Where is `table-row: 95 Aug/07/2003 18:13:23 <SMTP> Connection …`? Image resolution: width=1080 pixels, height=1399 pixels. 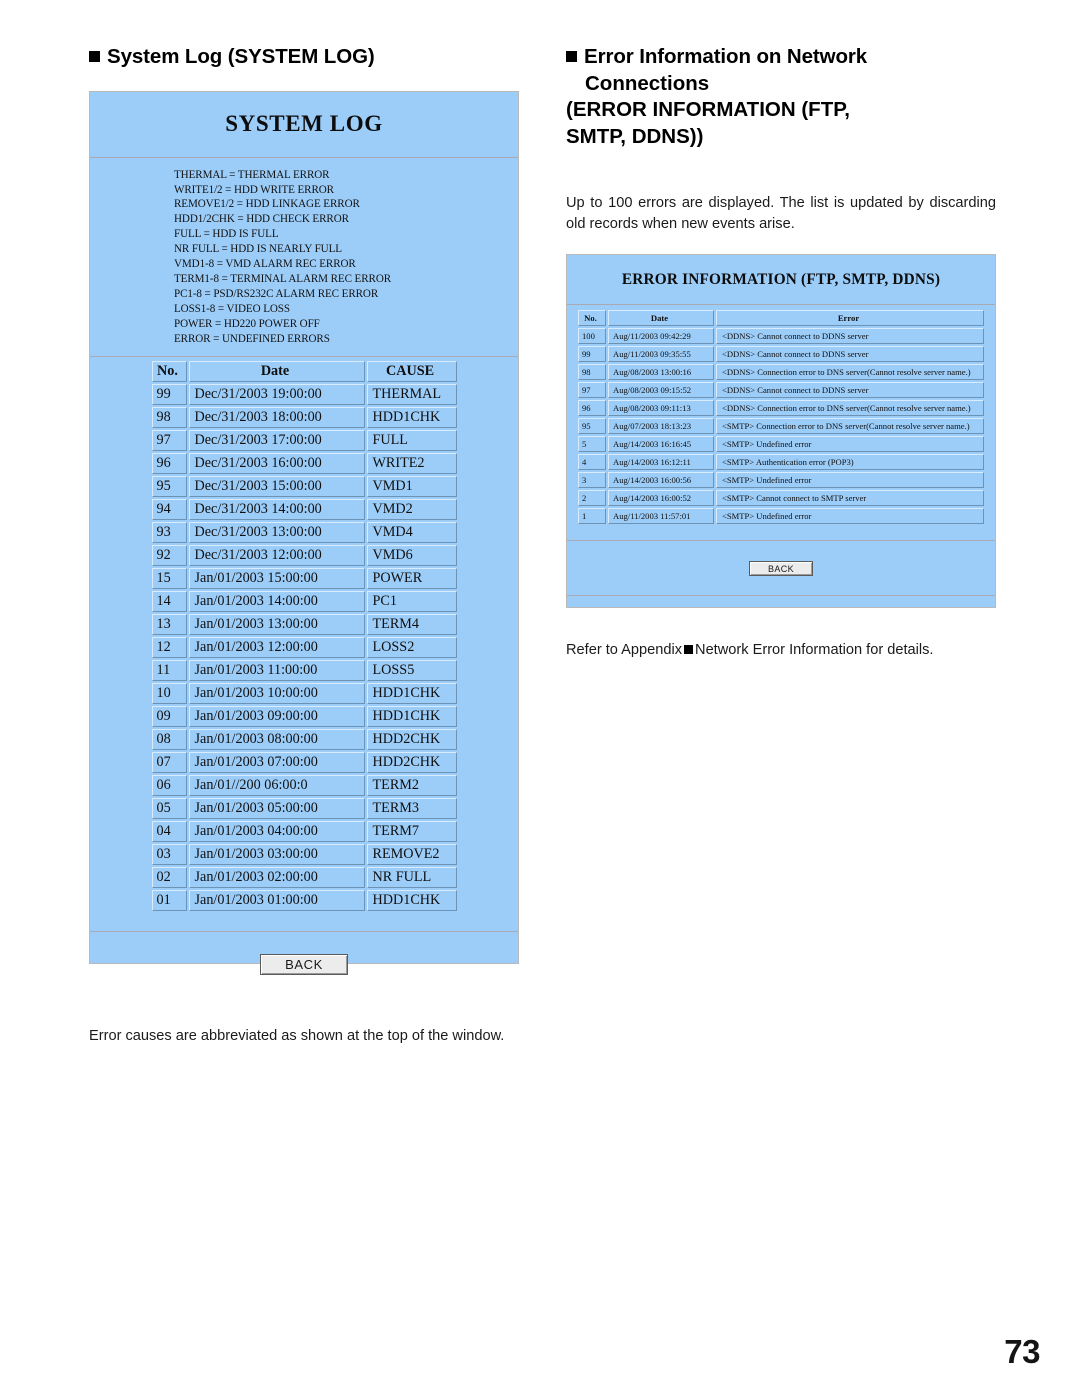
table-row: 95 Aug/07/2003 18:13:23 <SMTP> Connection … is located at coordinates (781, 426).